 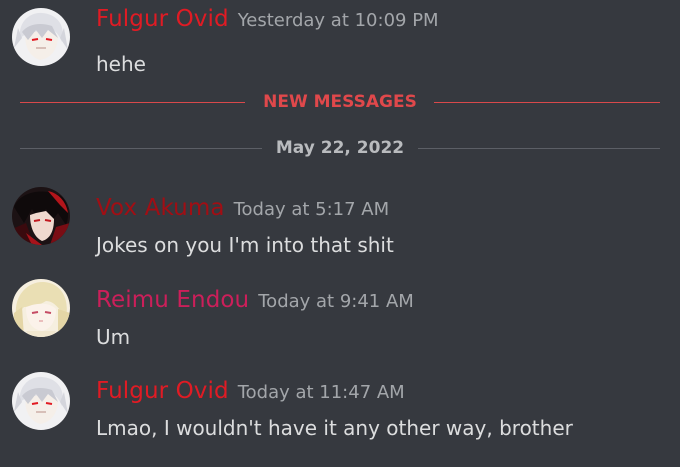 I want to click on timestamp: Yesterday at 10:09 PM, so click(x=338, y=20).